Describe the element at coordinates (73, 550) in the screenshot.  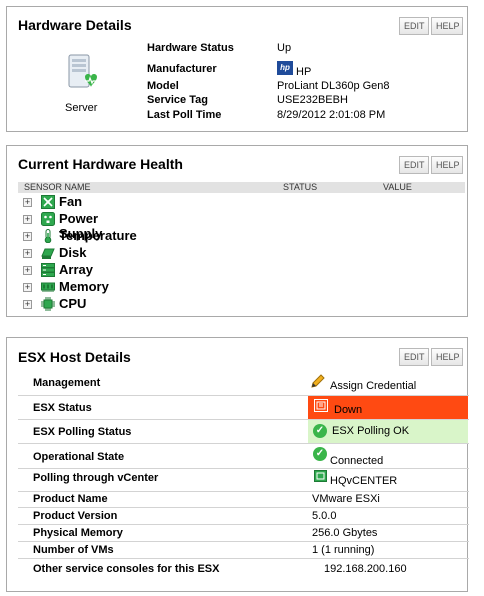
I see `number-of-vms-label: Number of VMs` at that location.